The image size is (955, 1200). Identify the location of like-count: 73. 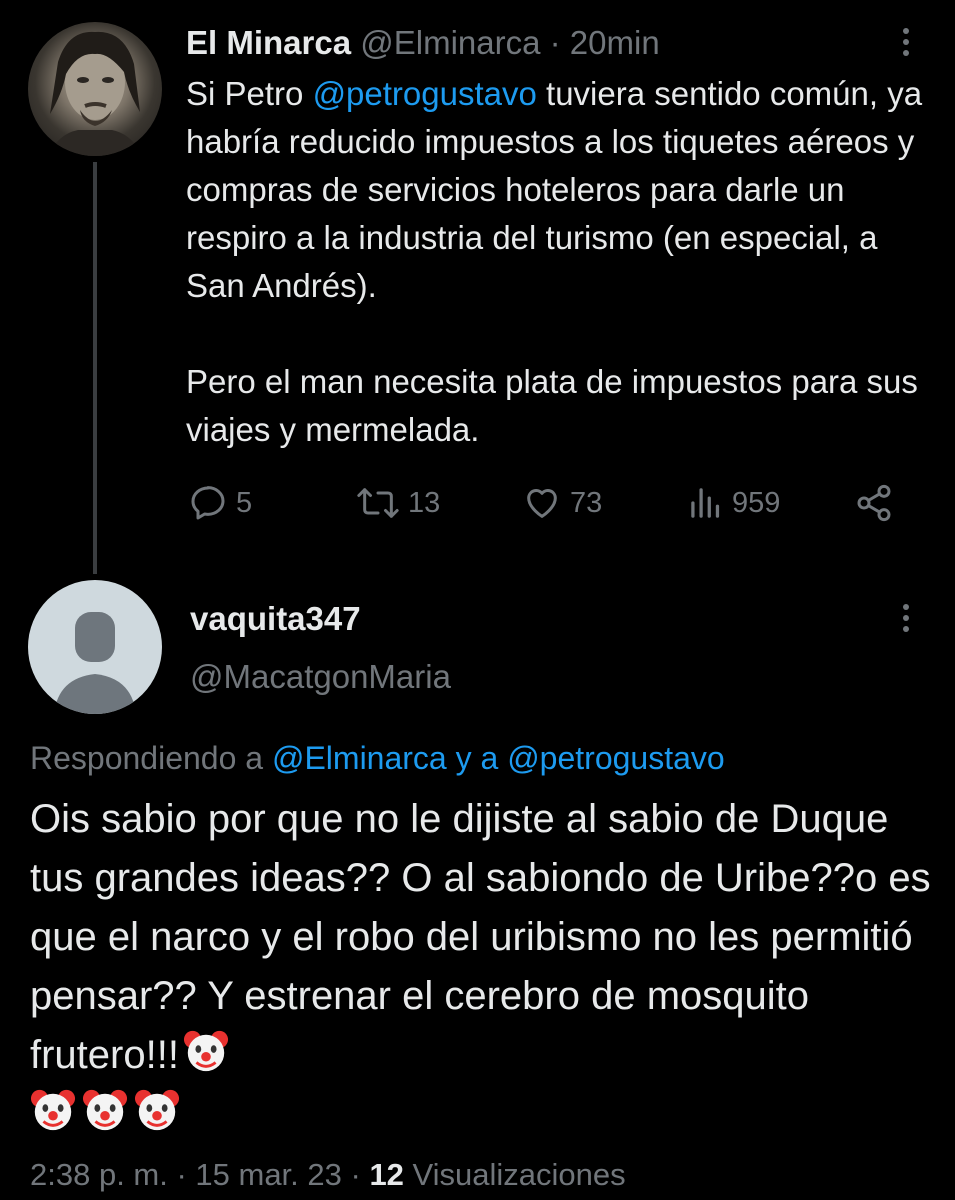
(586, 502).